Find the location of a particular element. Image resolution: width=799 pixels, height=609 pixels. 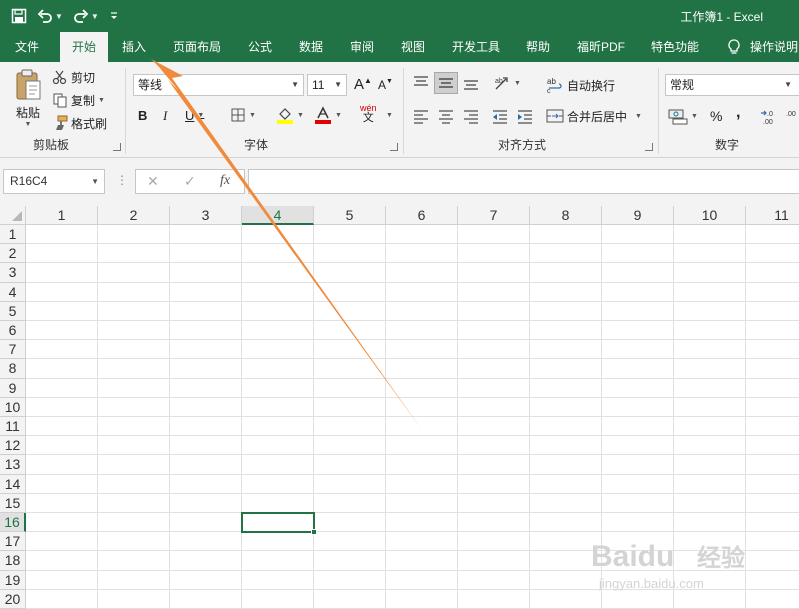

font-name-select: 等线 ▼ is located at coordinates (218, 85).